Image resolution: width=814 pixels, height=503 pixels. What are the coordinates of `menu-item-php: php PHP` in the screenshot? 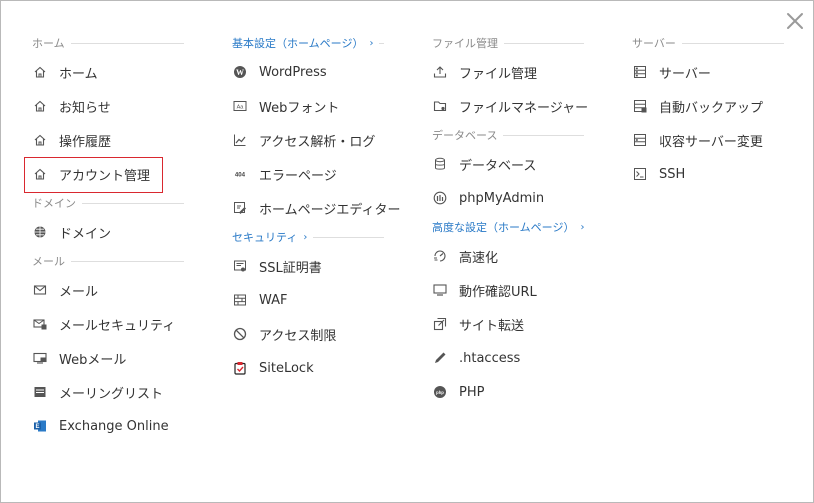 It's located at (508, 392).